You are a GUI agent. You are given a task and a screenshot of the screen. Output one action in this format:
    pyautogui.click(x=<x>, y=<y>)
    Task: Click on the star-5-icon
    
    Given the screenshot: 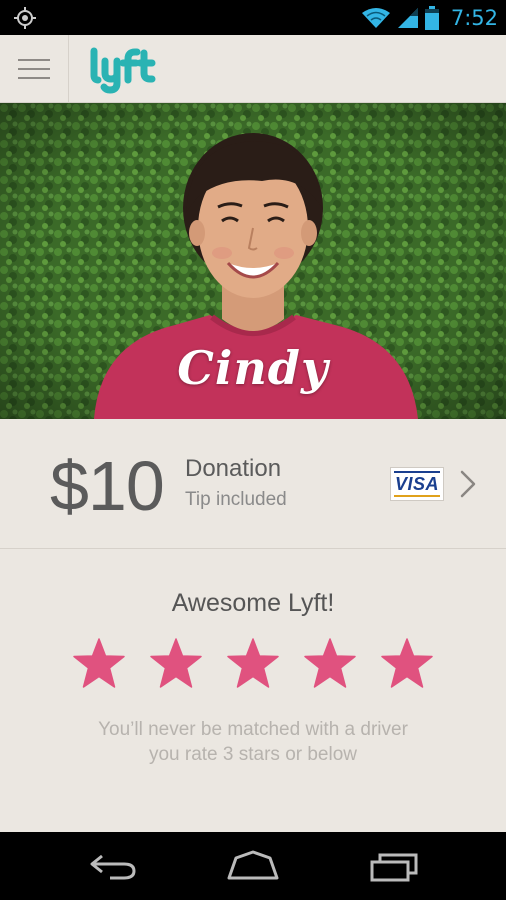 What is the action you would take?
    pyautogui.click(x=407, y=663)
    